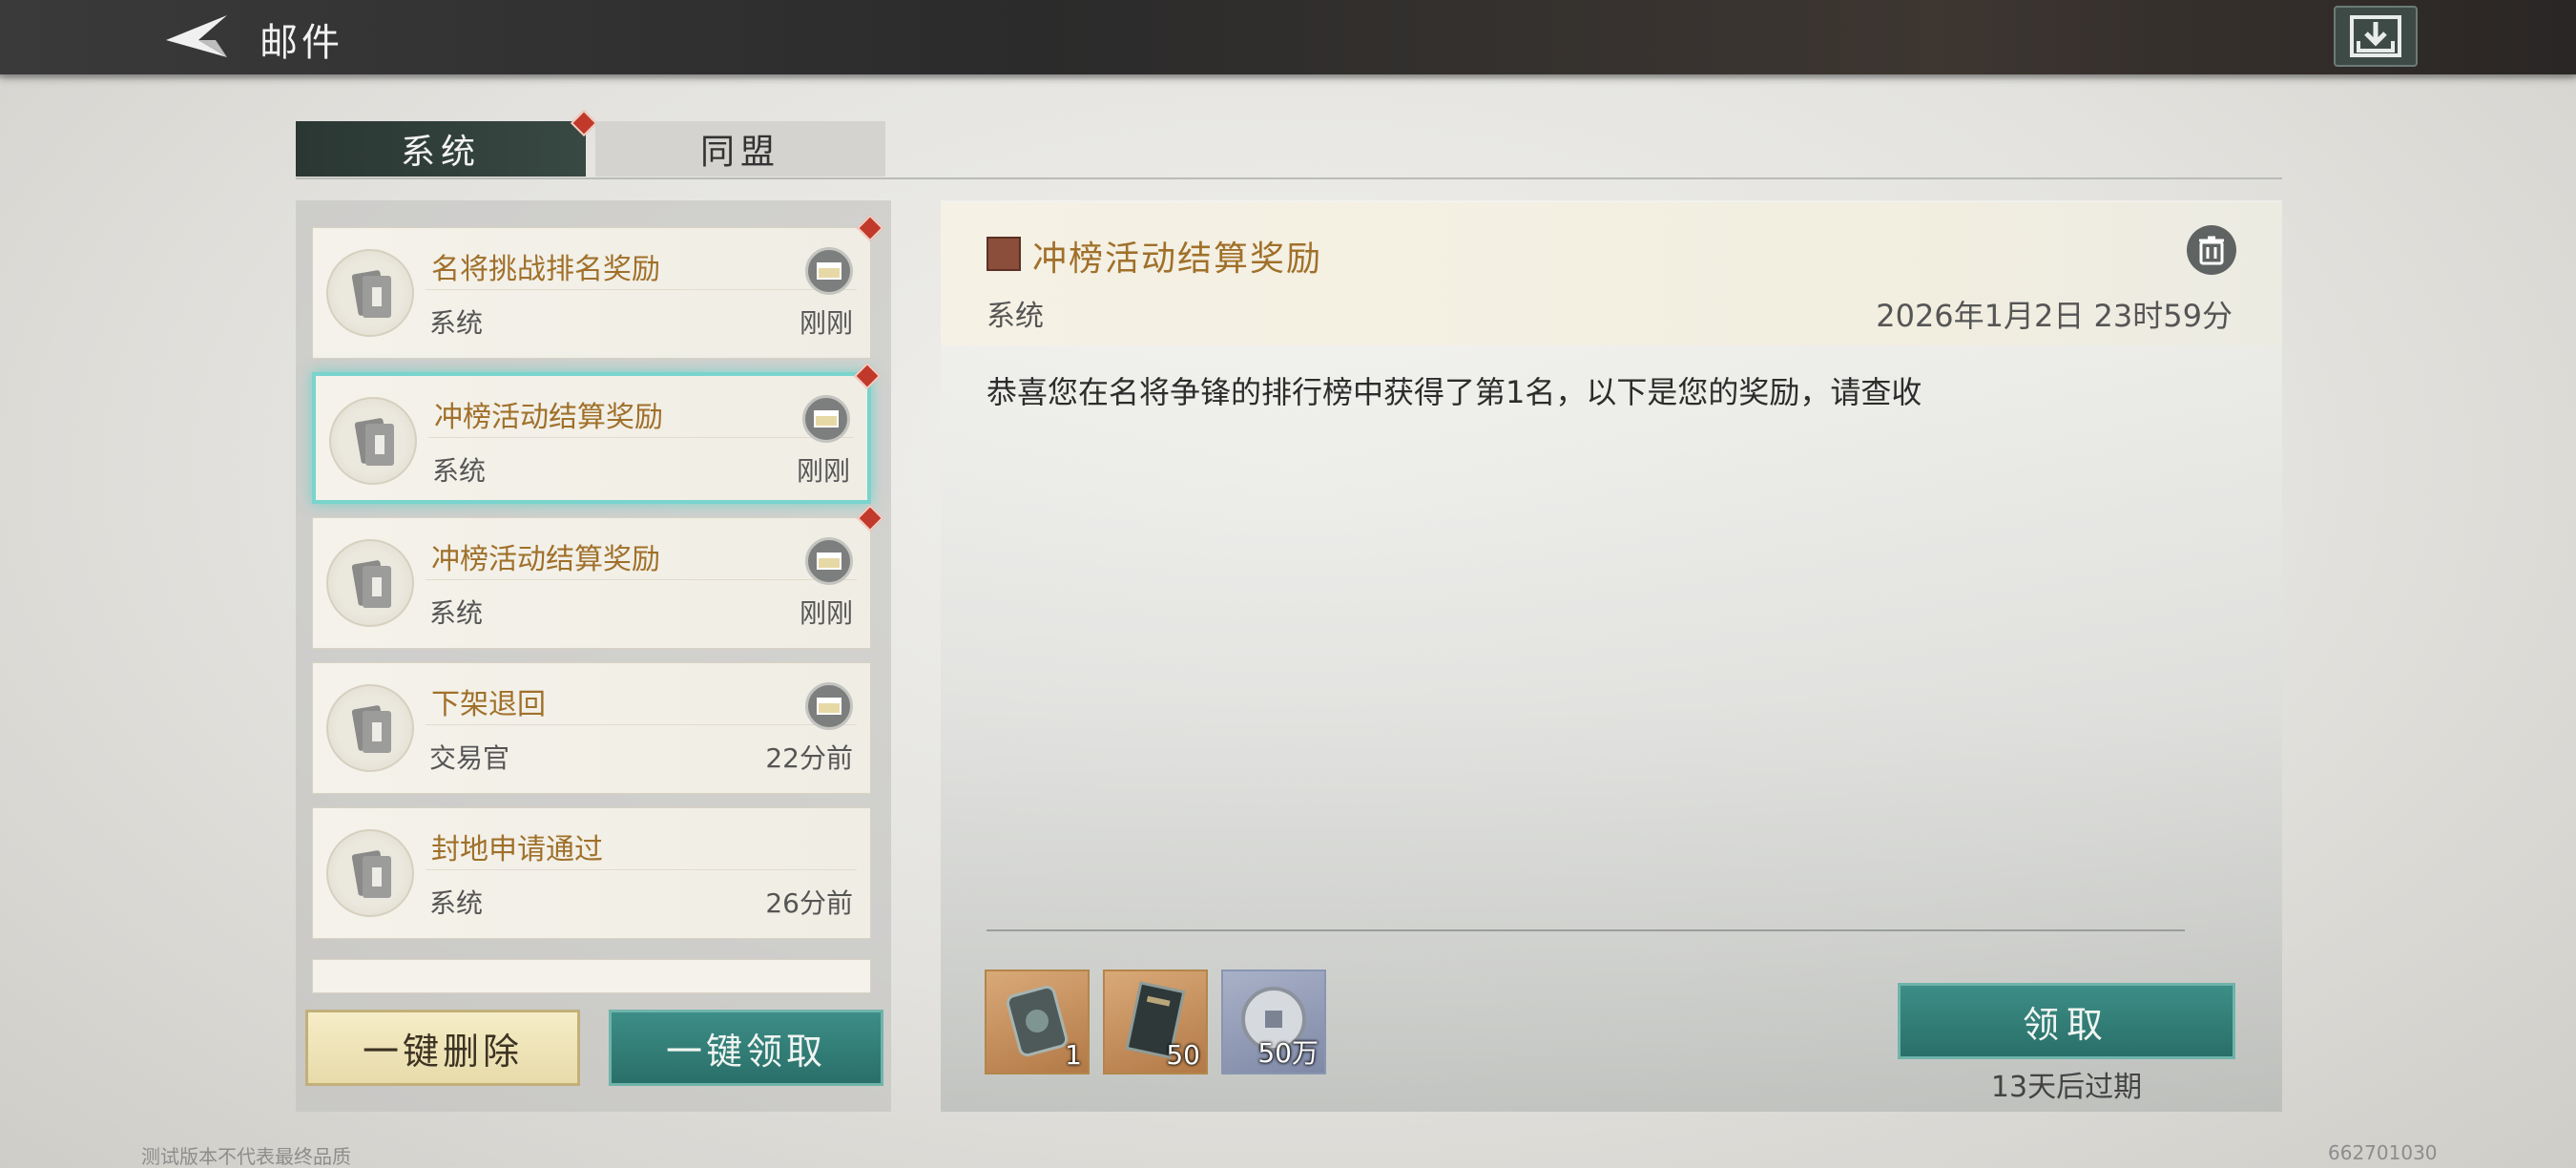 The height and width of the screenshot is (1168, 2576). I want to click on mail-sender: 交易官, so click(469, 758).